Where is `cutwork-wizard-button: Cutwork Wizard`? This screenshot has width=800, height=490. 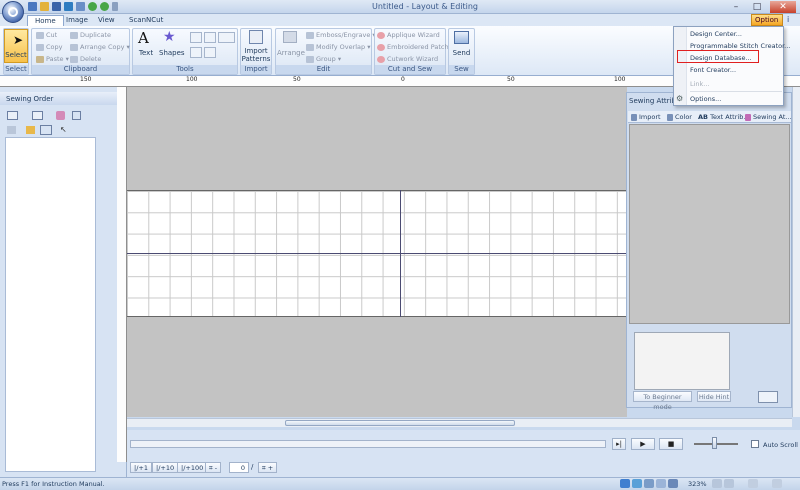 cutwork-wizard-button: Cutwork Wizard is located at coordinates (407, 59).